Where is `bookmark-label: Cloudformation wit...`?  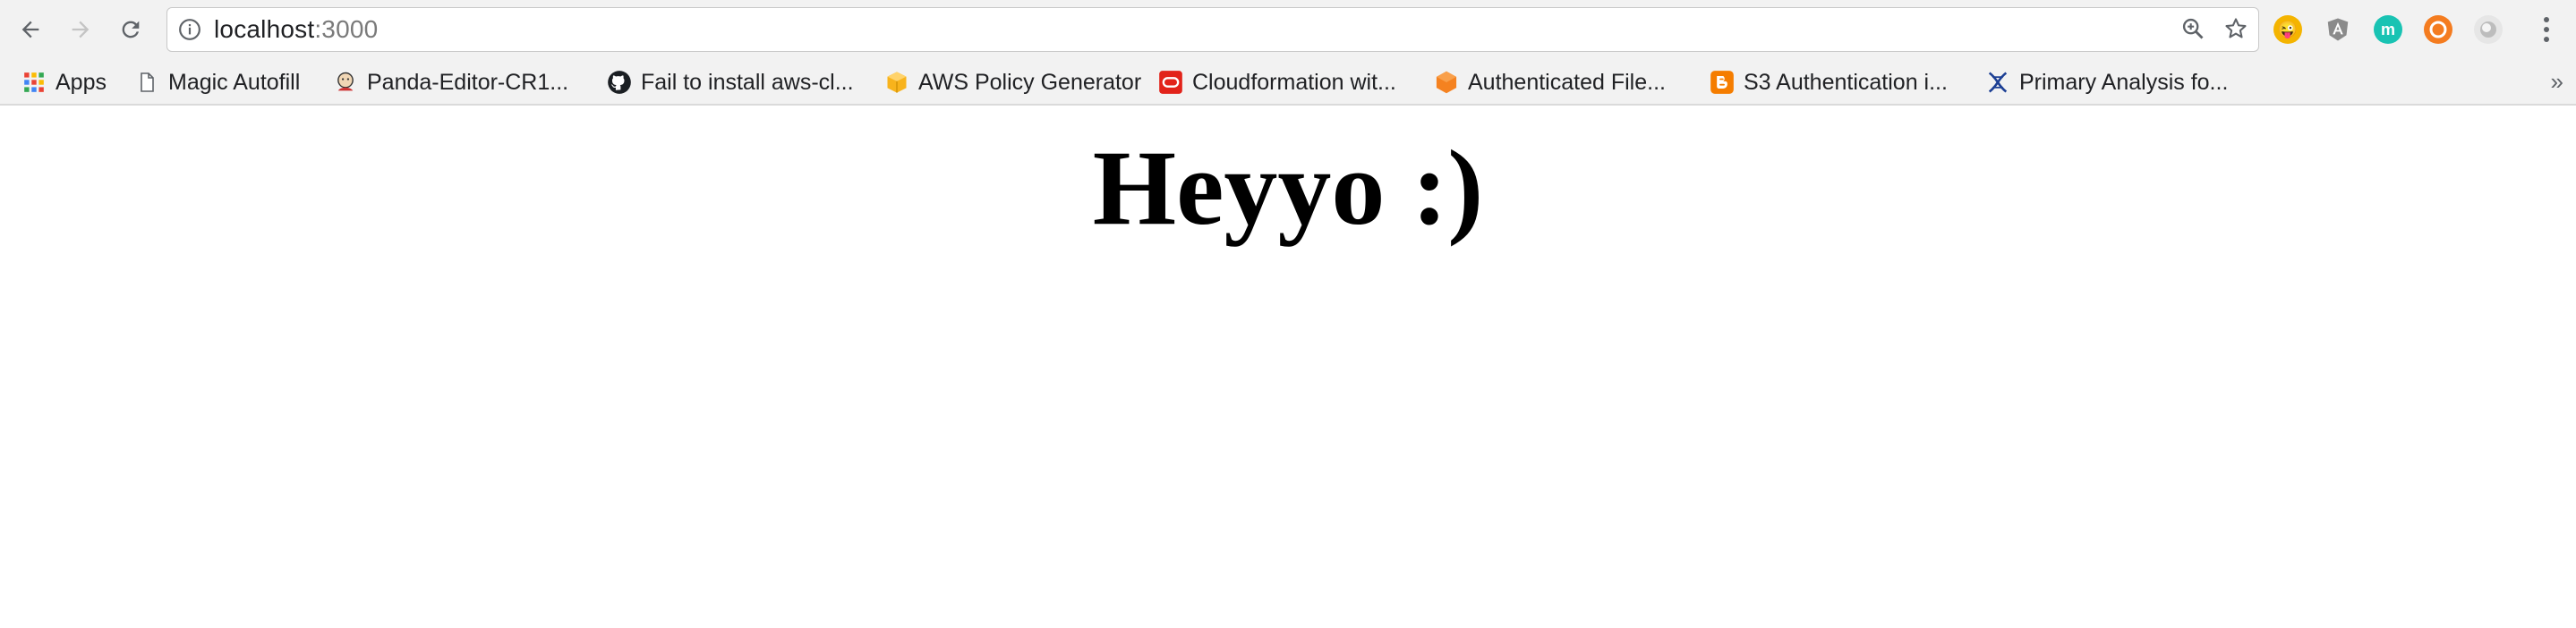 bookmark-label: Cloudformation wit... is located at coordinates (1294, 82).